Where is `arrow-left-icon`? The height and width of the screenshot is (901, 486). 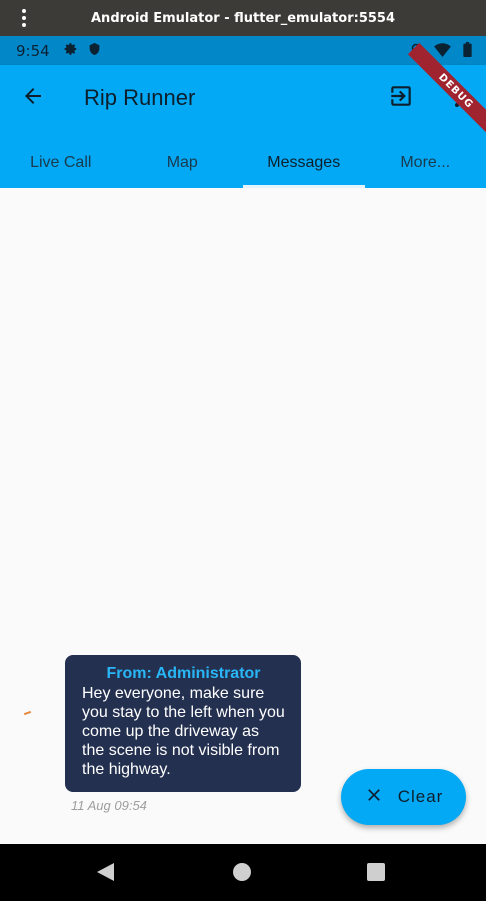 arrow-left-icon is located at coordinates (33, 98).